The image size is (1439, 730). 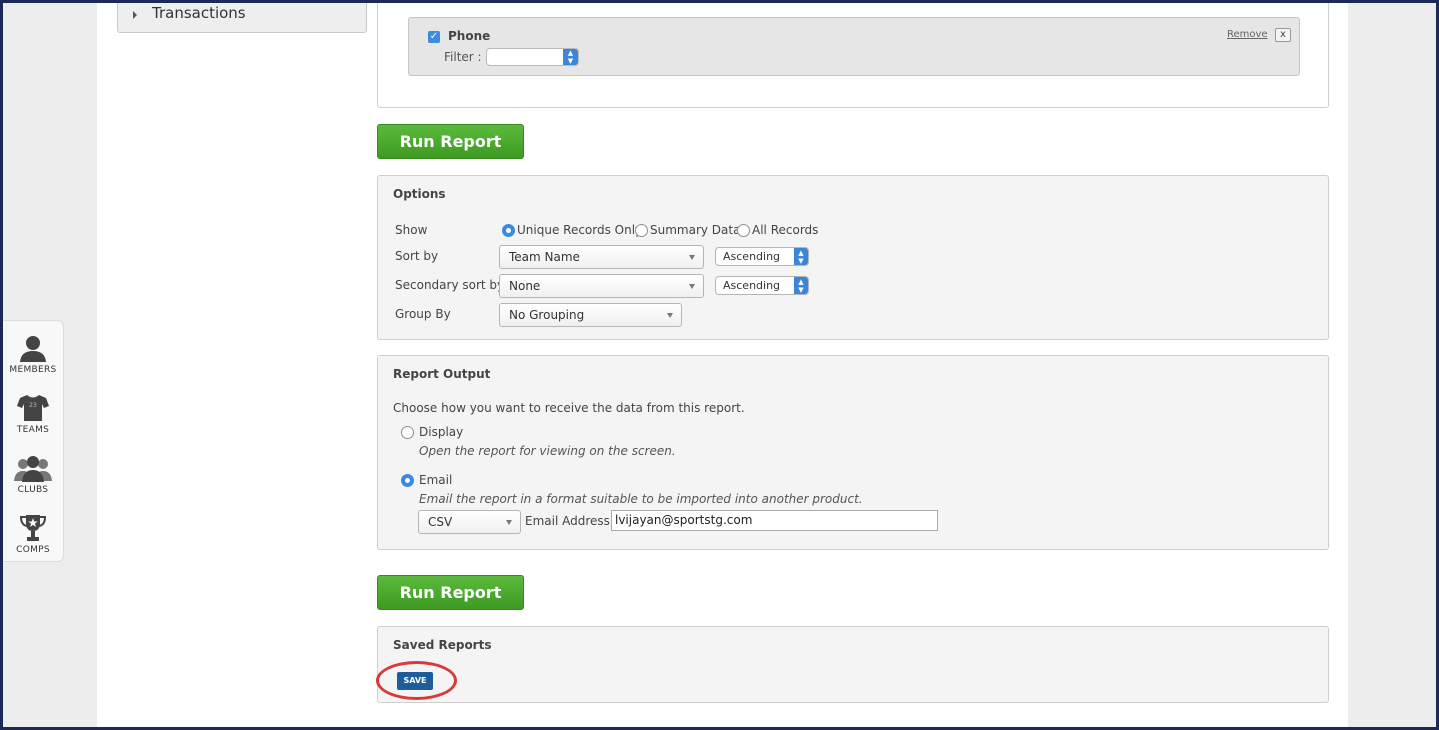 What do you see at coordinates (442, 374) in the screenshot?
I see `report-output-title: Report Output` at bounding box center [442, 374].